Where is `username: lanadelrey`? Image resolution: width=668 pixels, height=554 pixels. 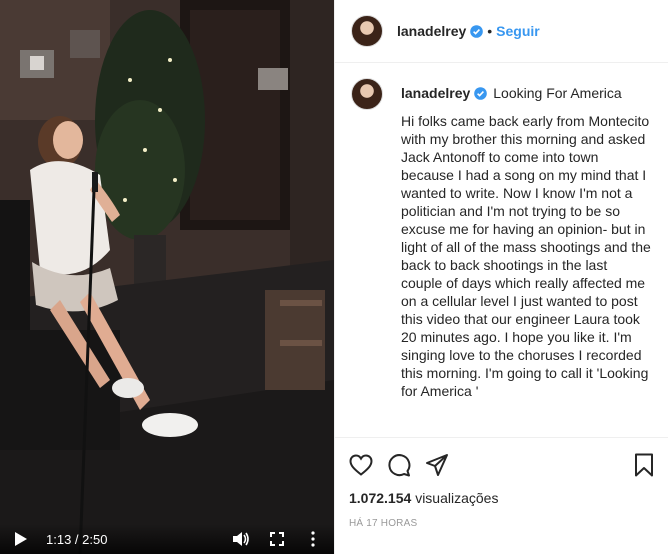 username: lanadelrey is located at coordinates (431, 31).